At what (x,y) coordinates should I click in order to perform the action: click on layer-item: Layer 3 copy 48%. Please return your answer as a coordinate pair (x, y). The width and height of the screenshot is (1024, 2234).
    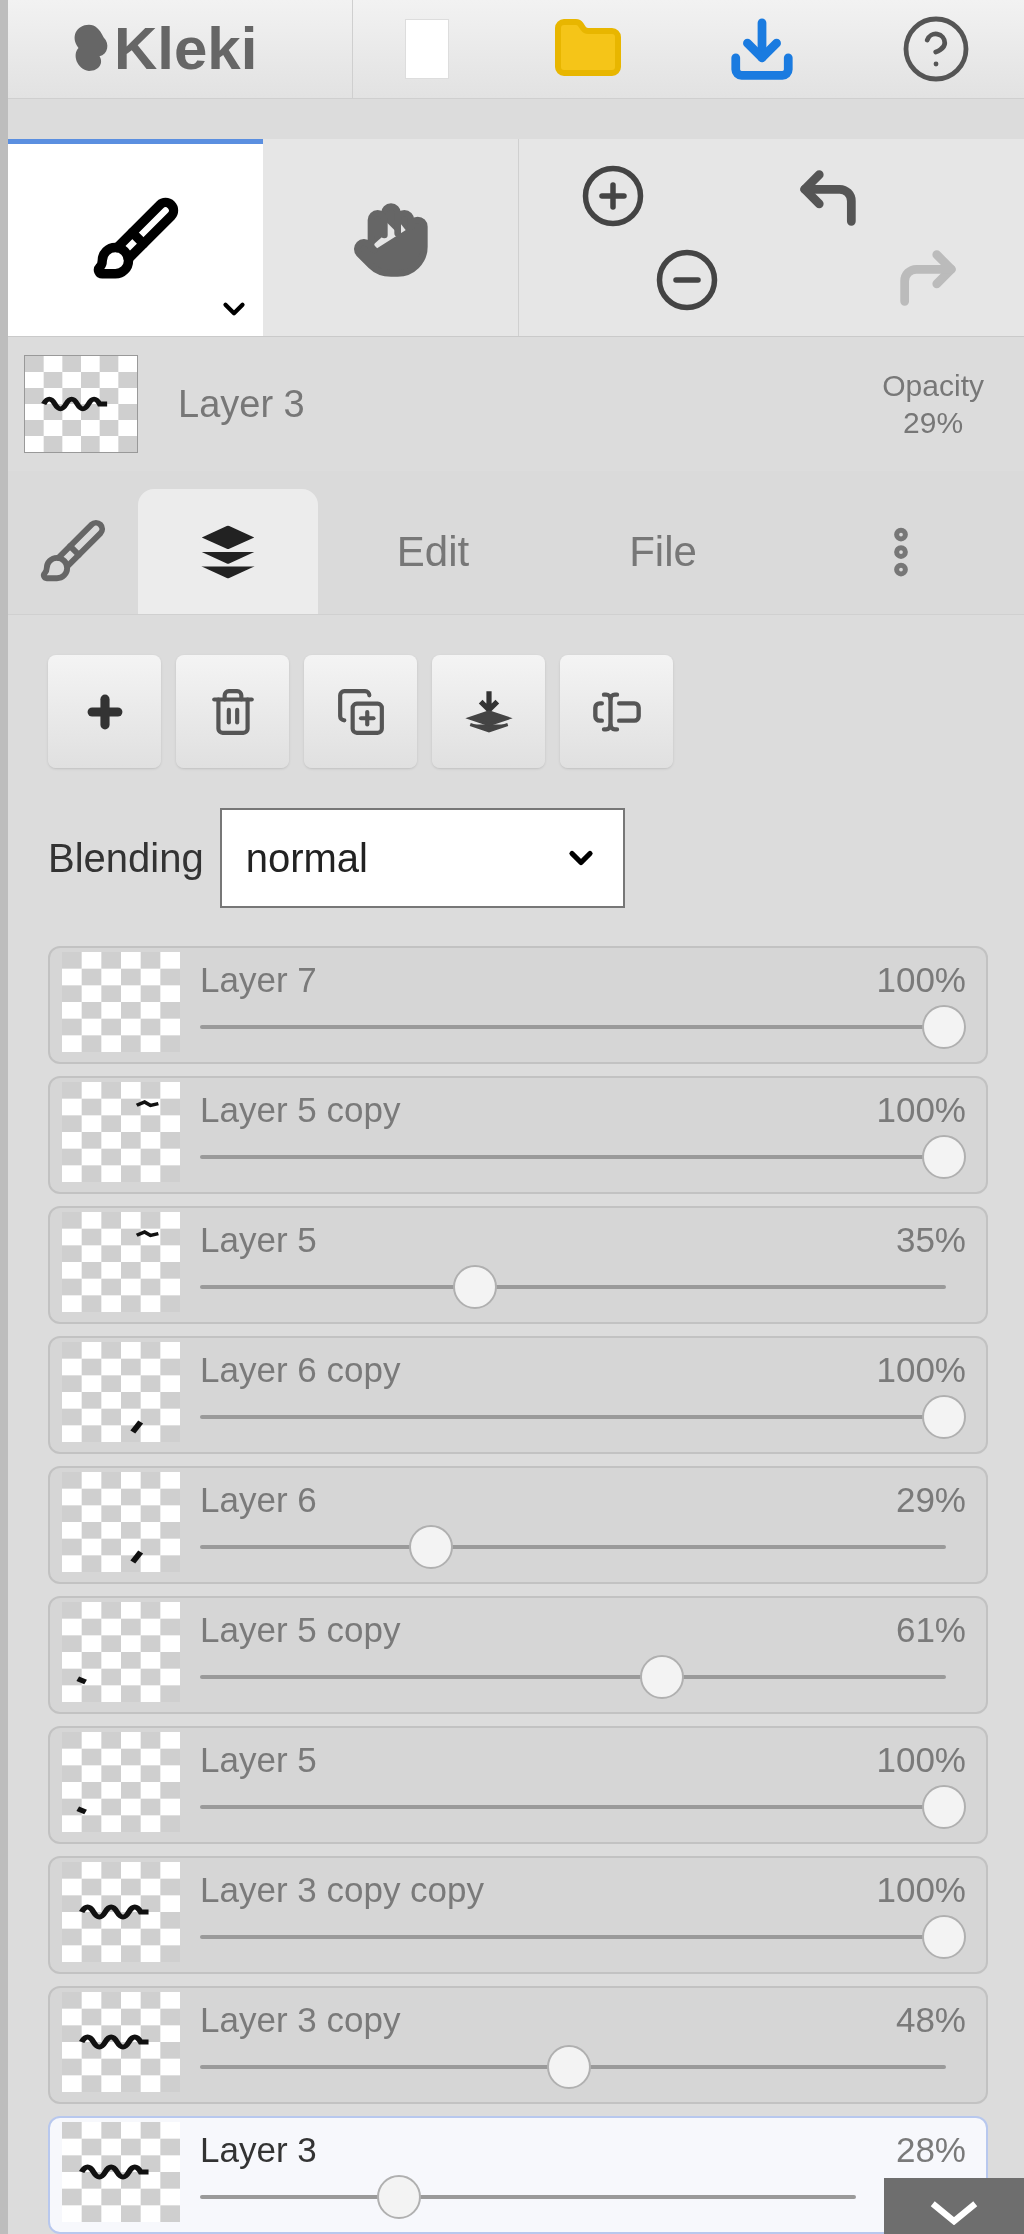
    Looking at the image, I should click on (518, 2045).